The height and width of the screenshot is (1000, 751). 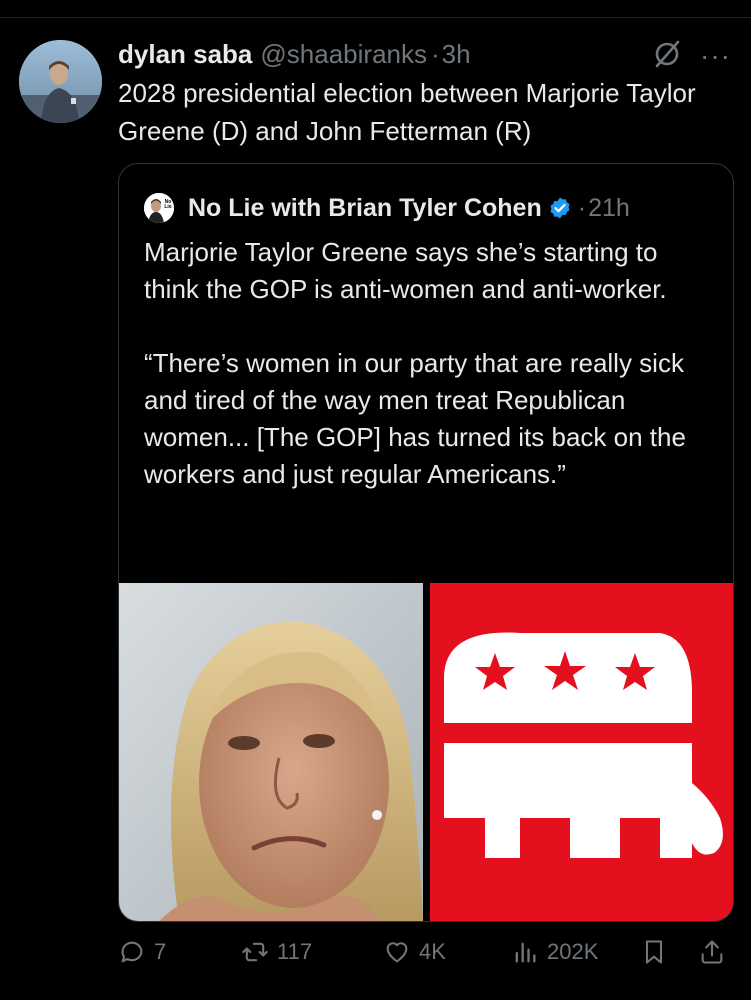 What do you see at coordinates (712, 952) in the screenshot?
I see `share-icon` at bounding box center [712, 952].